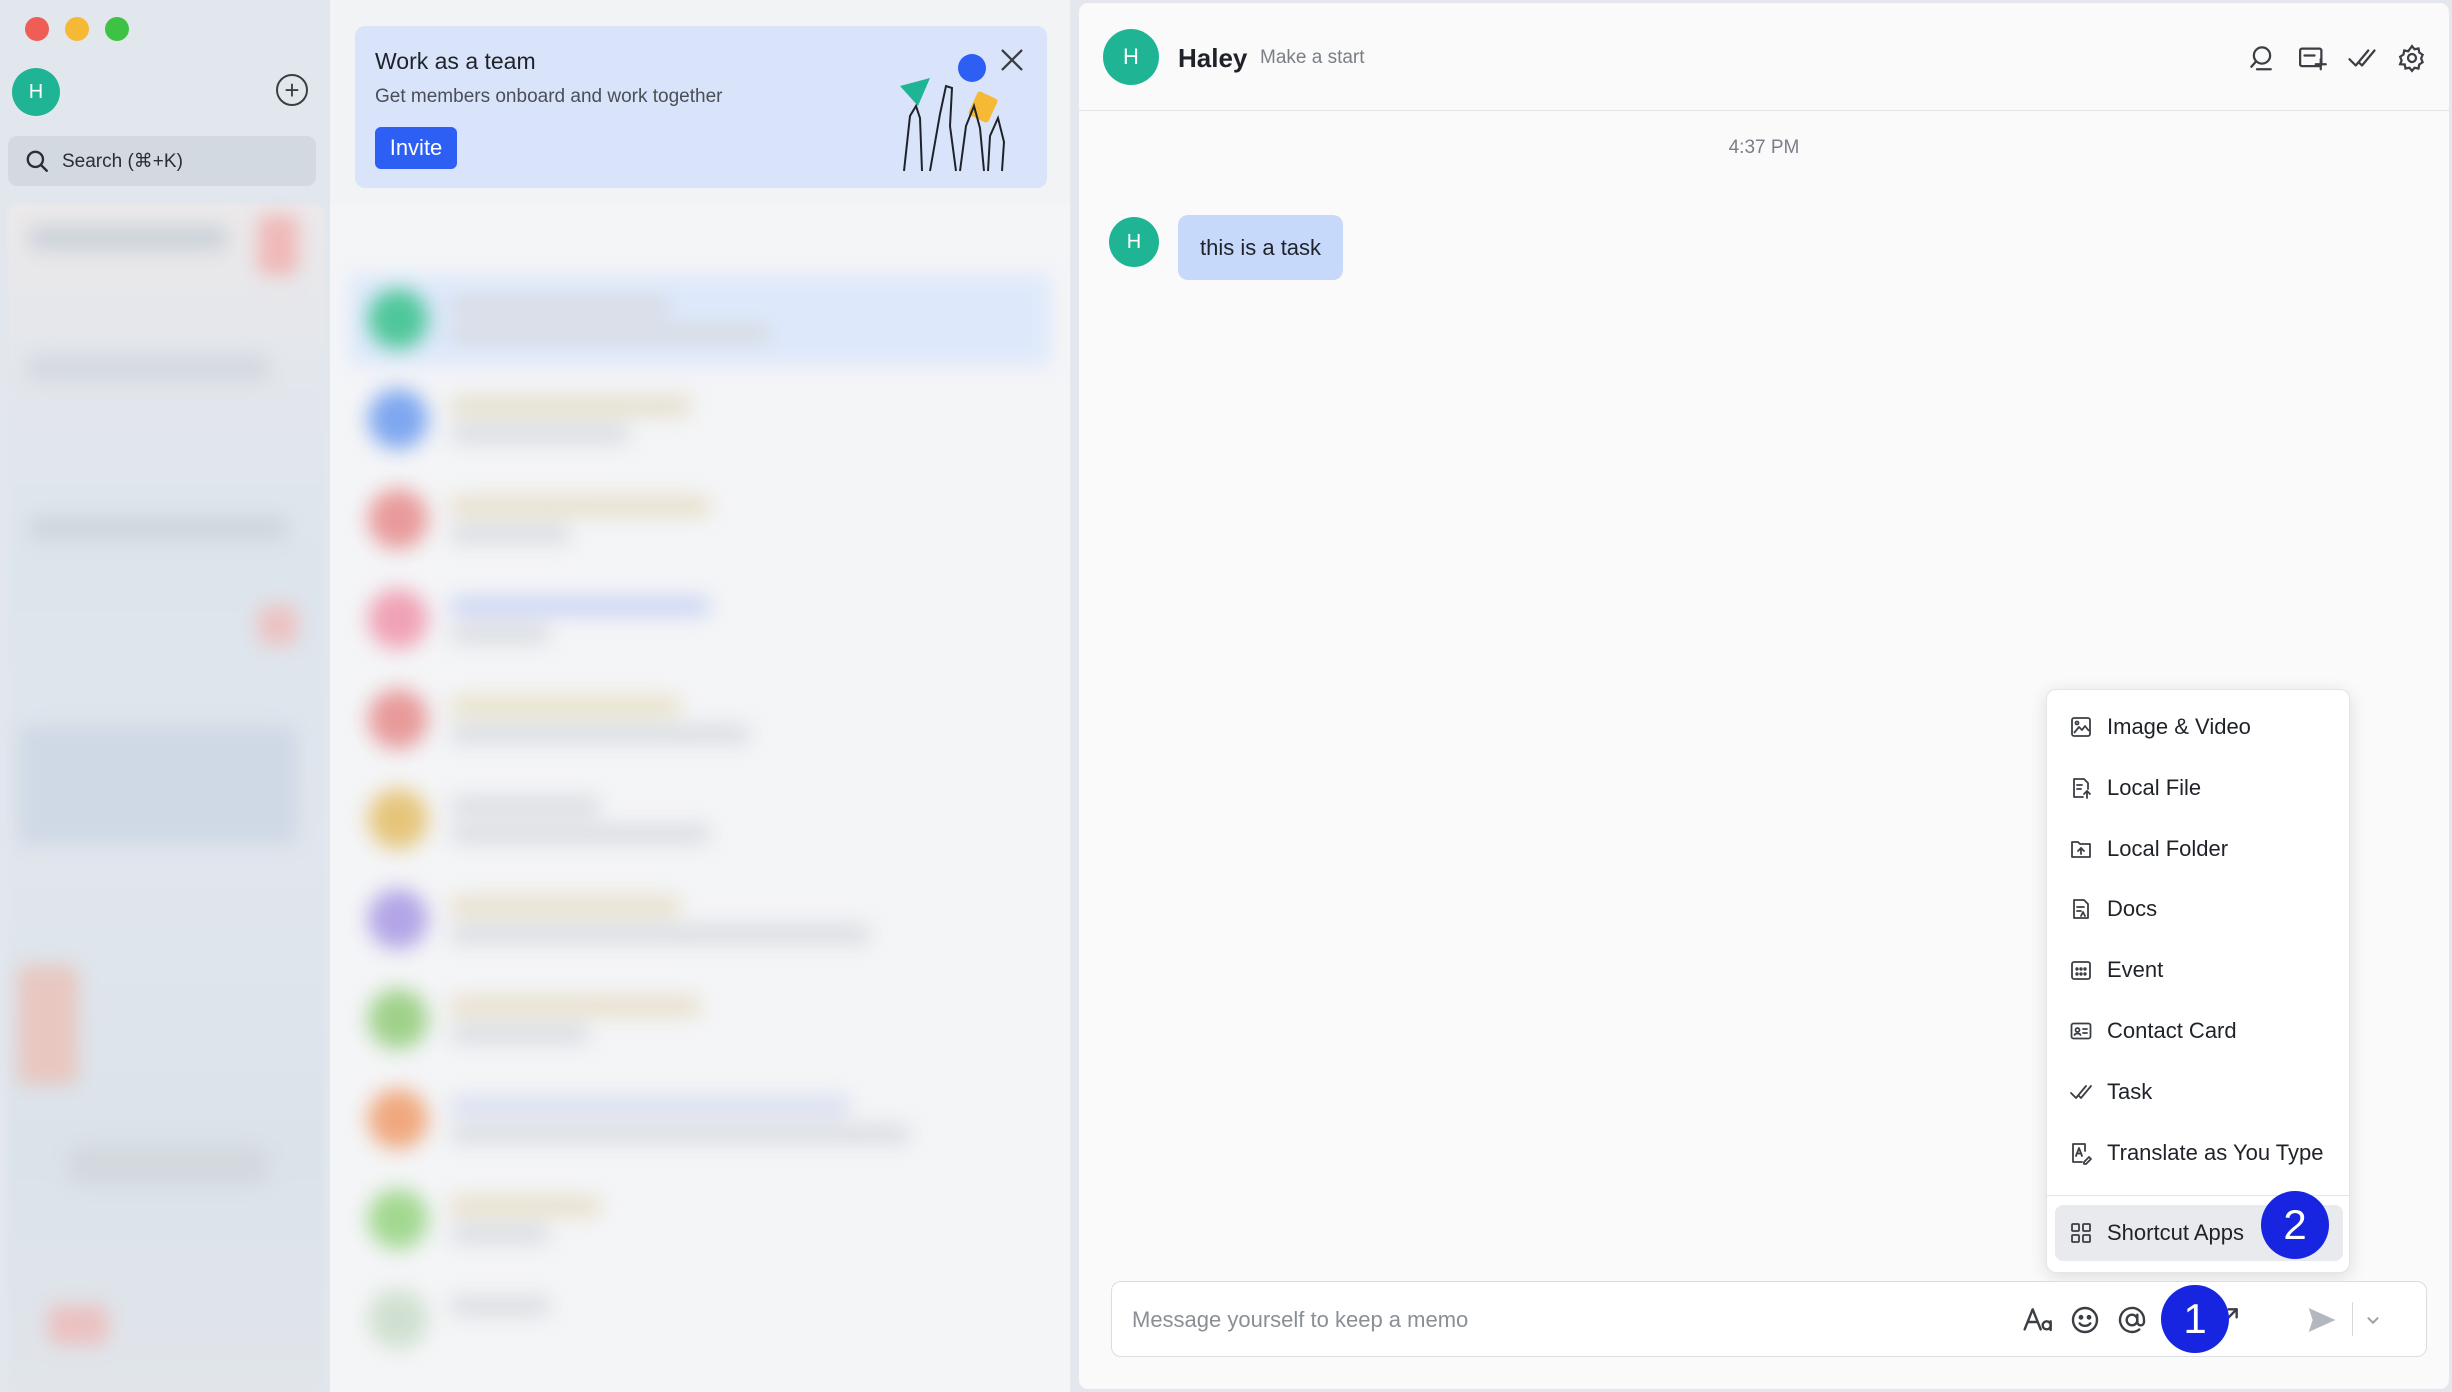 This screenshot has height=1392, width=2452. I want to click on add-to-list-icon, so click(2313, 59).